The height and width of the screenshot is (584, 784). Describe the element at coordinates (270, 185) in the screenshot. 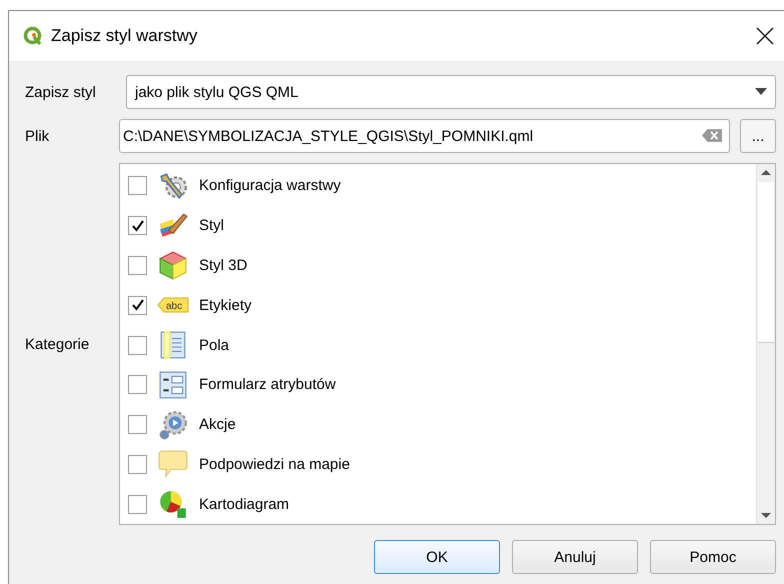

I see `category-label: Konfiguracja warstwy` at that location.